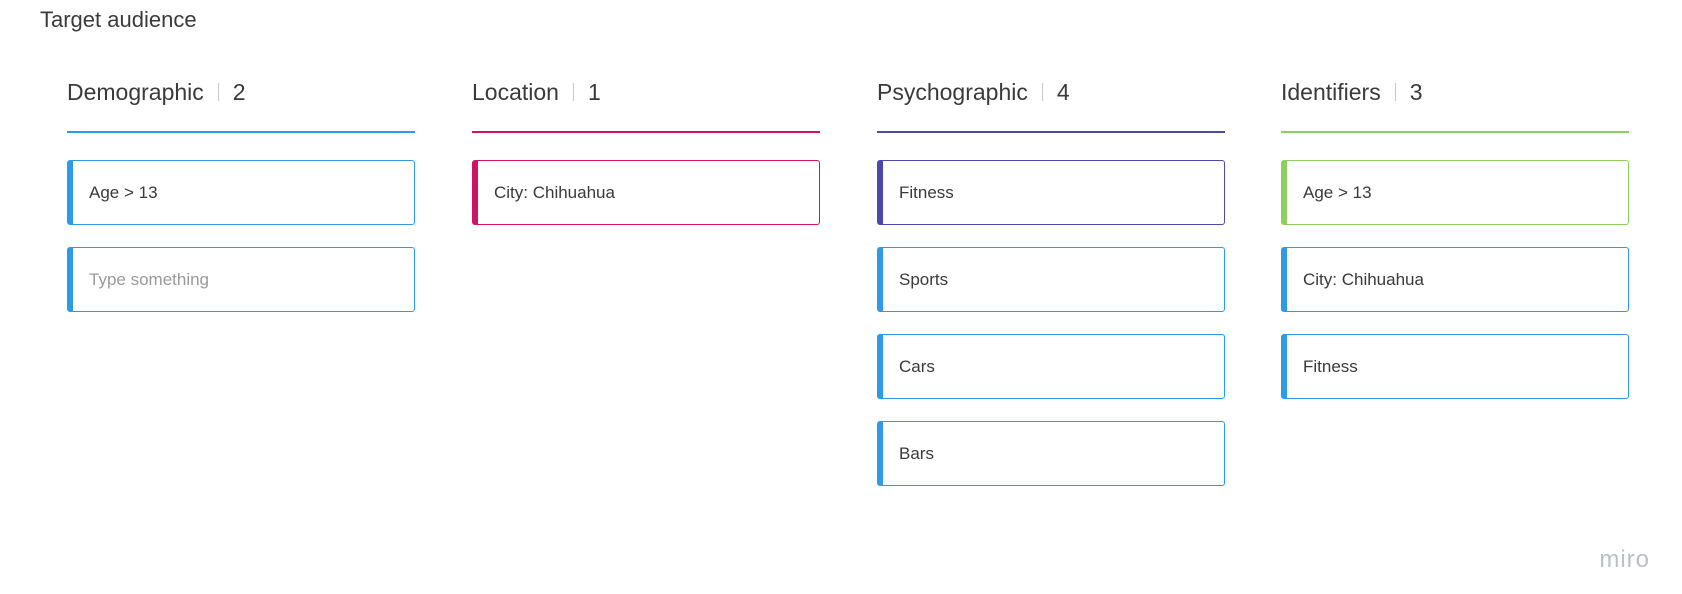  What do you see at coordinates (1051, 92) in the screenshot?
I see `column-header: Psychographic 4` at bounding box center [1051, 92].